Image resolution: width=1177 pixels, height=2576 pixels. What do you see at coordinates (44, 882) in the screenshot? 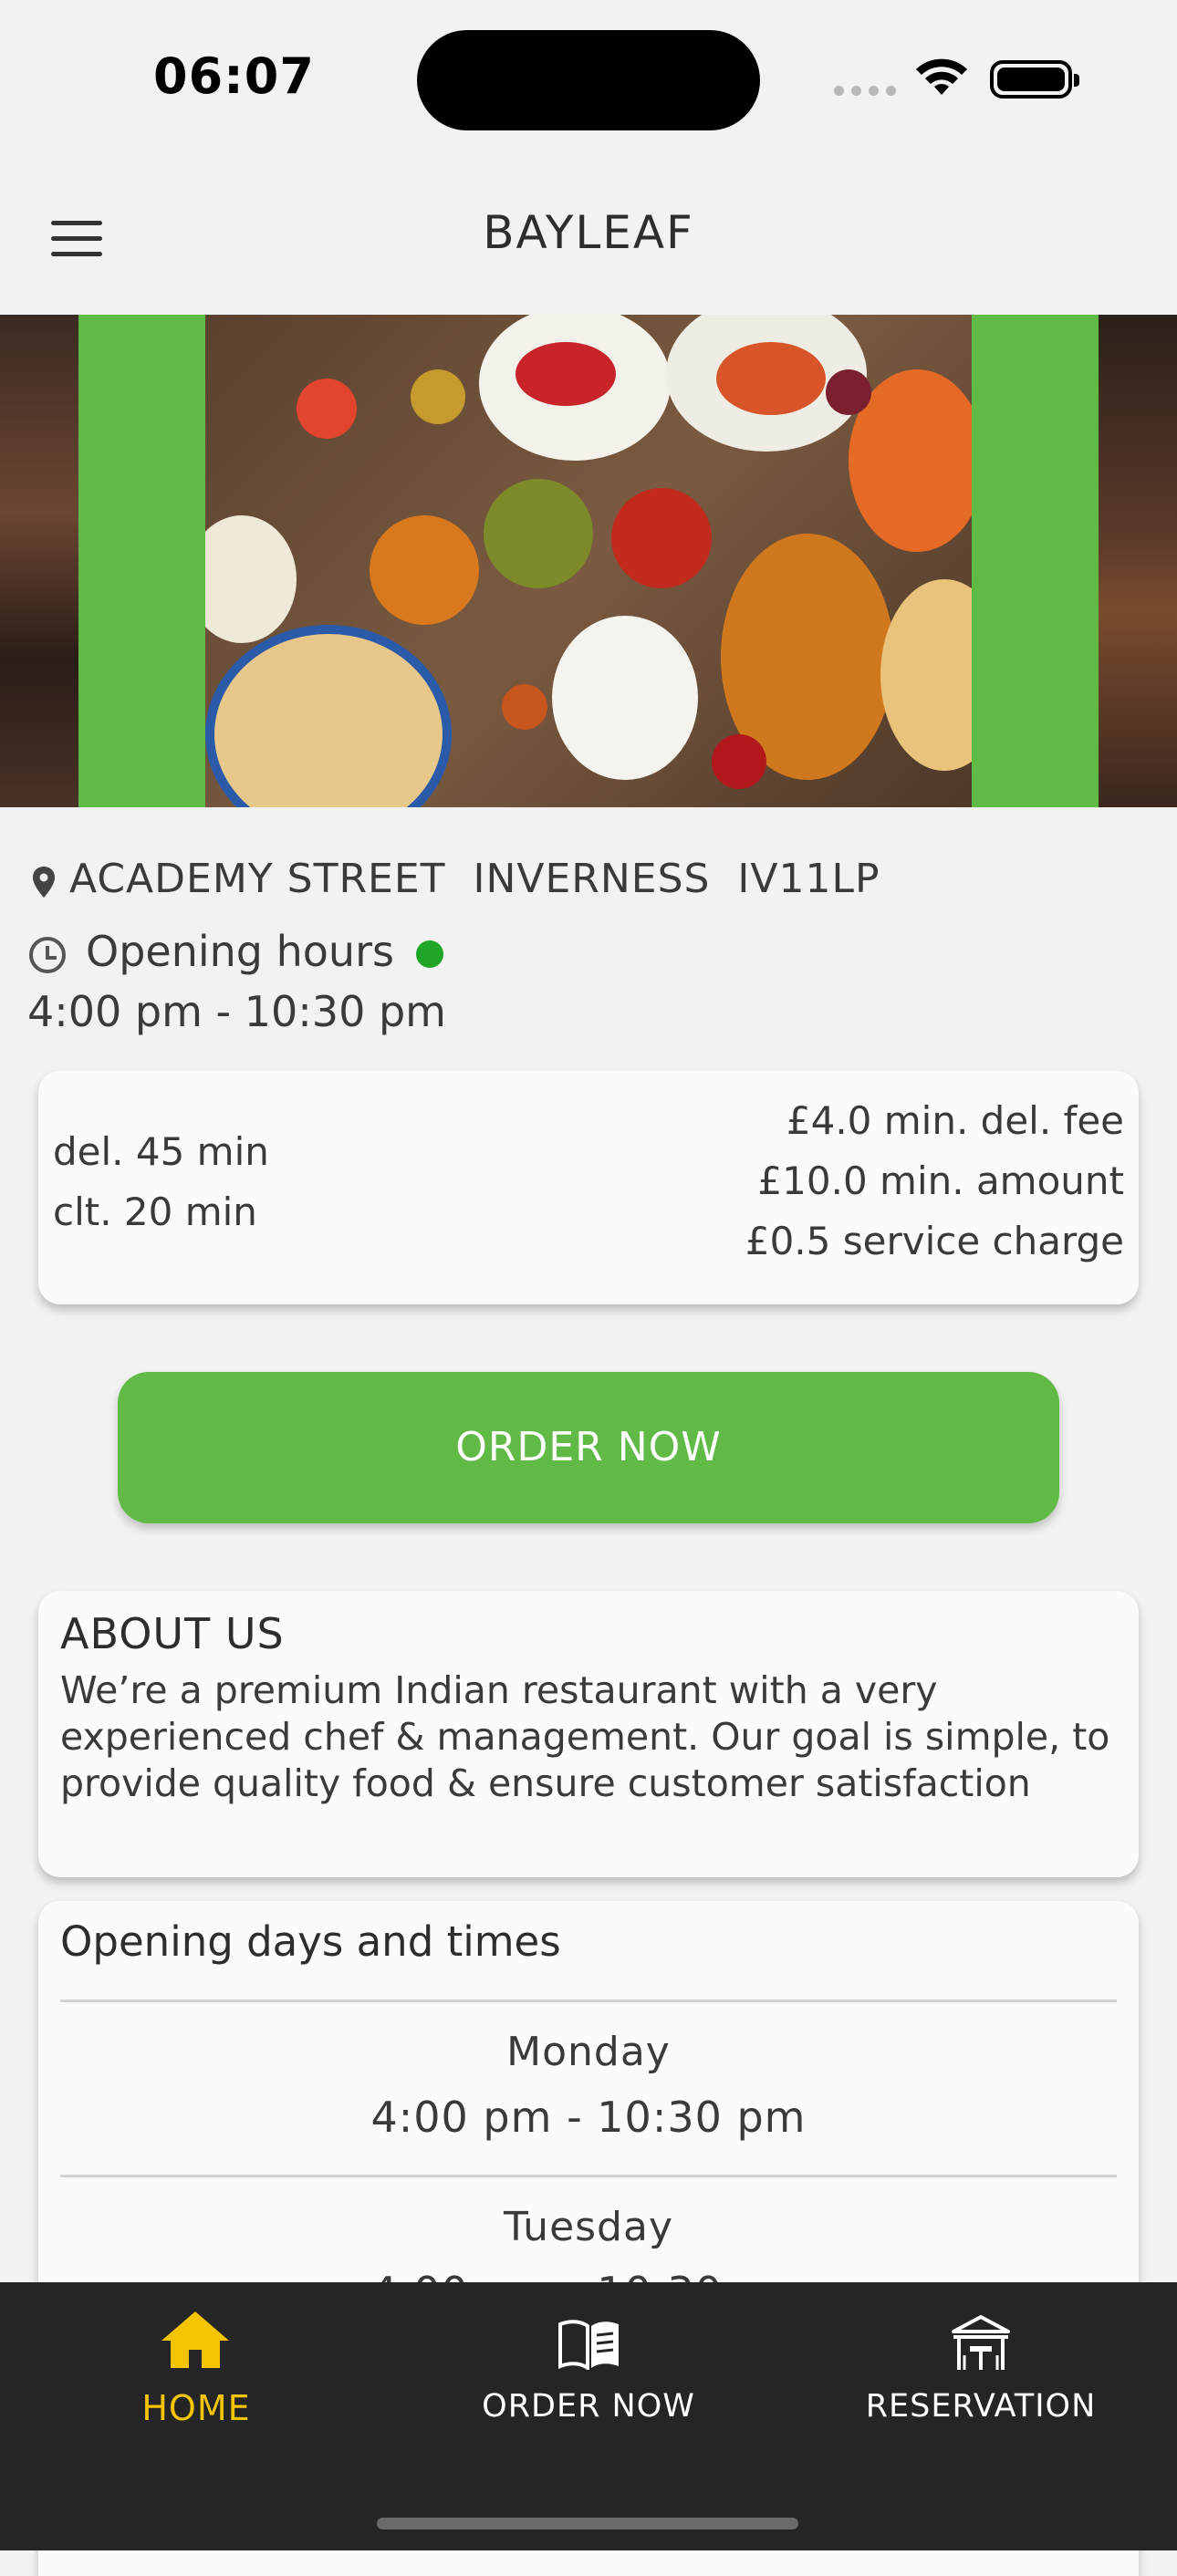
I see `location-pin-icon` at bounding box center [44, 882].